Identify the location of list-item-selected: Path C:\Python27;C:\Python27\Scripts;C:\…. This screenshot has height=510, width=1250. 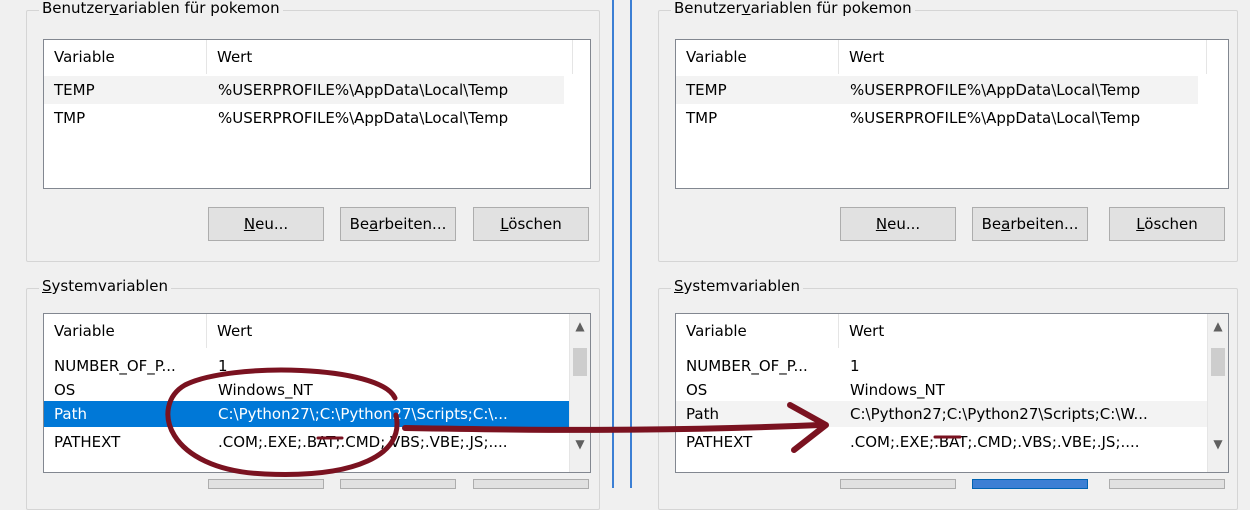
(942, 414).